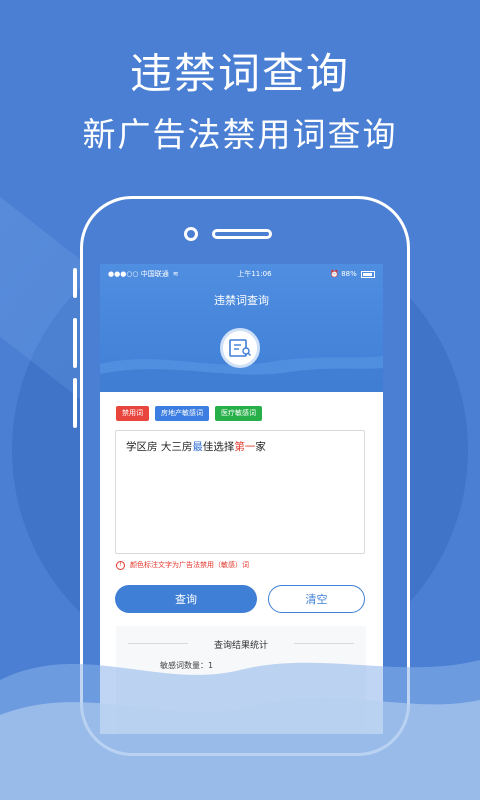 The height and width of the screenshot is (800, 480). What do you see at coordinates (242, 234) in the screenshot?
I see `speaker-grill` at bounding box center [242, 234].